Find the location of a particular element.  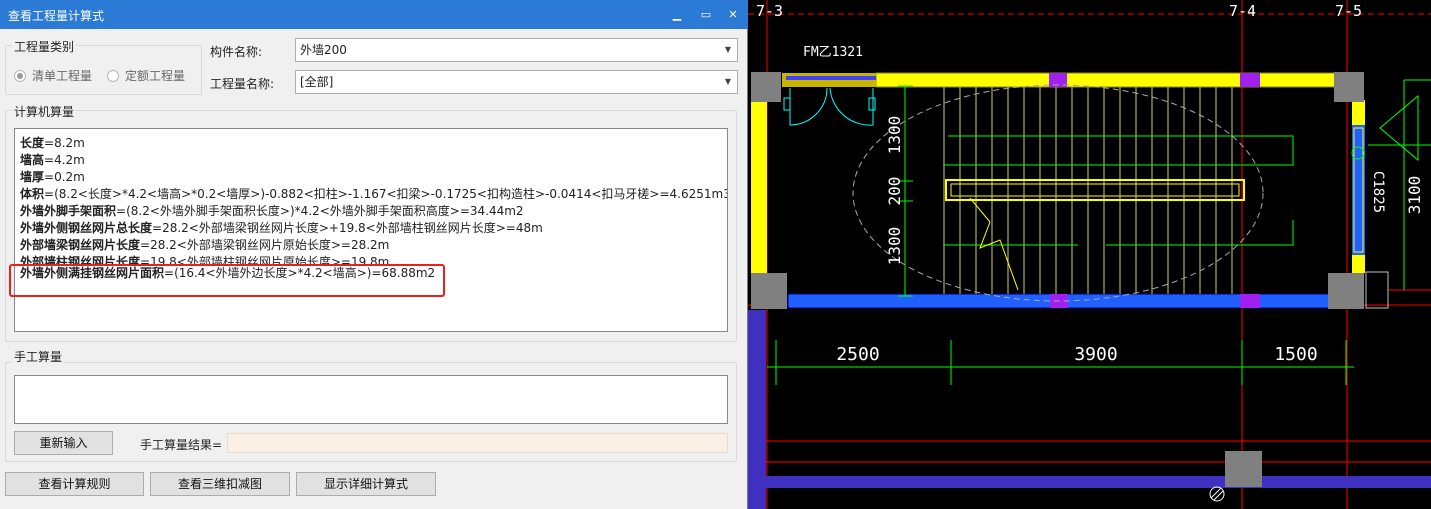

stair-handrail is located at coordinates (1095, 190).